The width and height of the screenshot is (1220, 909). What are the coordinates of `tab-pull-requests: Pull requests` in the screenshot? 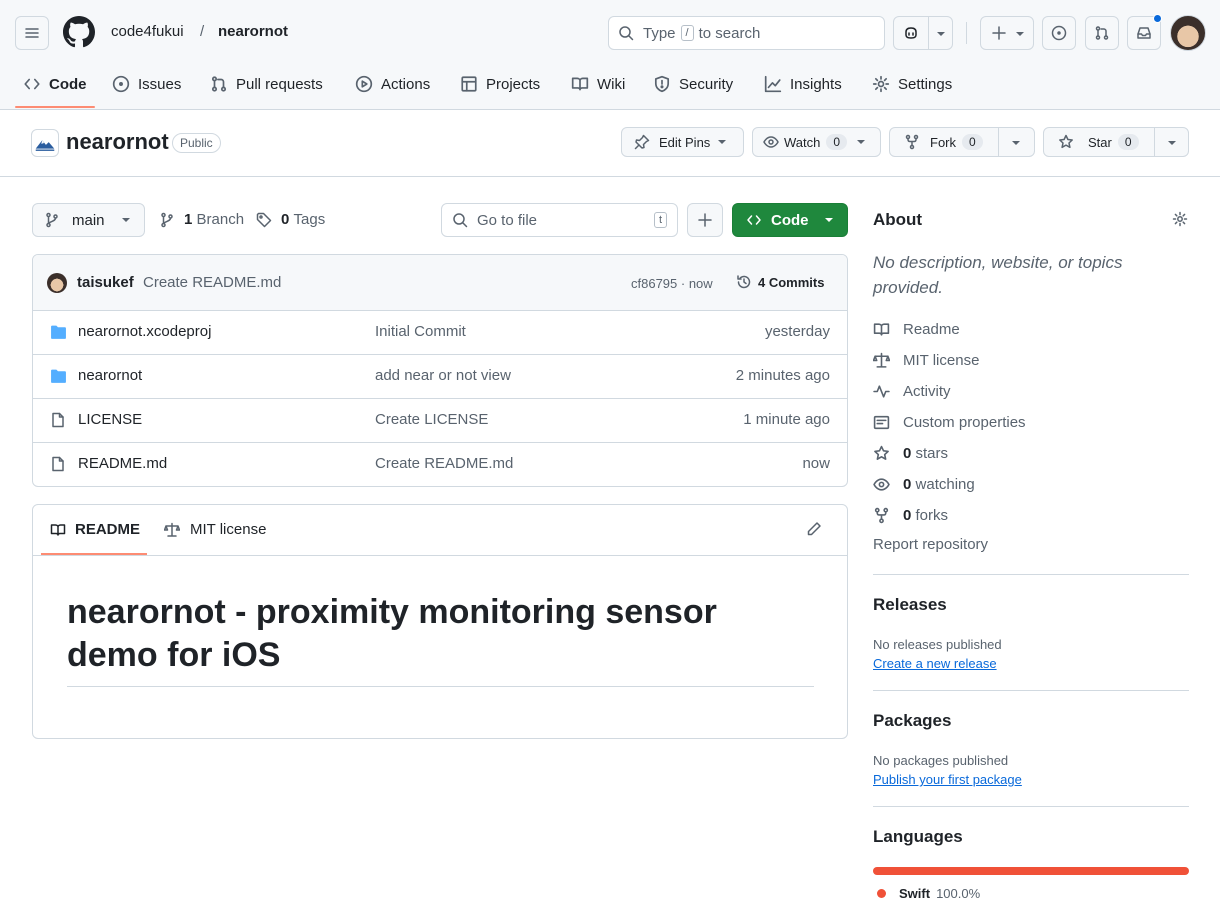 It's located at (266, 84).